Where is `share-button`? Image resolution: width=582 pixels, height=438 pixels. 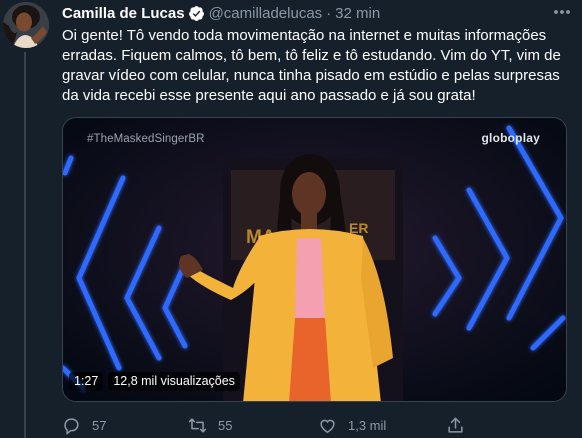 share-button is located at coordinates (455, 425).